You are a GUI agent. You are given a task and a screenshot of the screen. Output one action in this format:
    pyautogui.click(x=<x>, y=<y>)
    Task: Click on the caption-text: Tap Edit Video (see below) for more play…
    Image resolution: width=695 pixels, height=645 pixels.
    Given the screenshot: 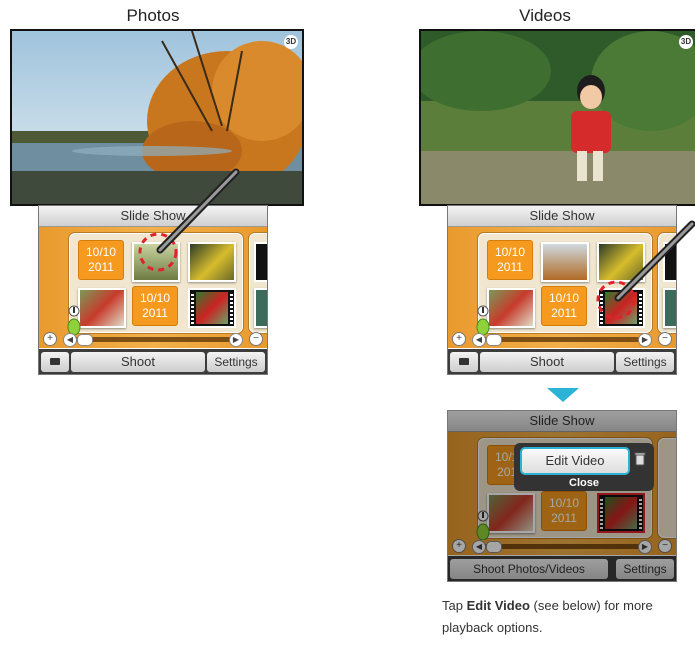 What is the action you would take?
    pyautogui.click(x=547, y=616)
    